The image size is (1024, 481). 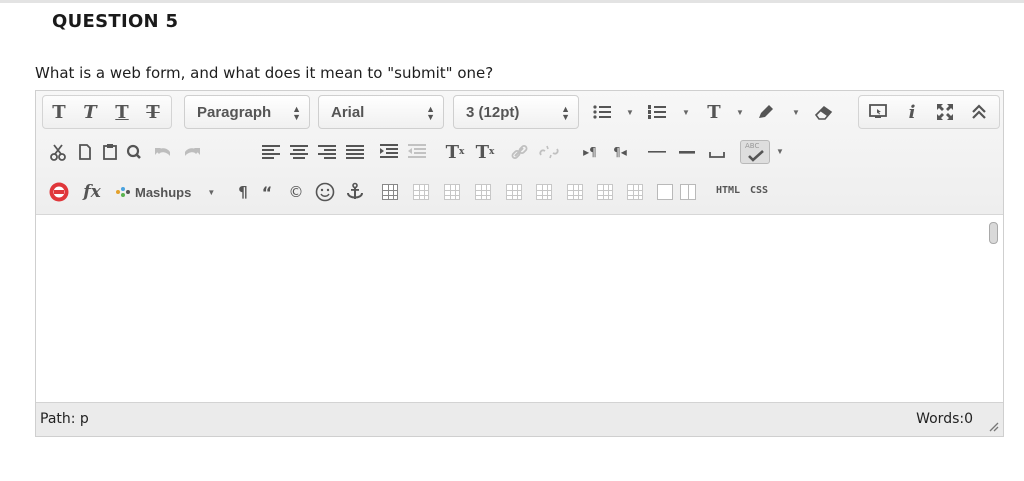 I want to click on show-blocks-button: ¶, so click(x=243, y=192).